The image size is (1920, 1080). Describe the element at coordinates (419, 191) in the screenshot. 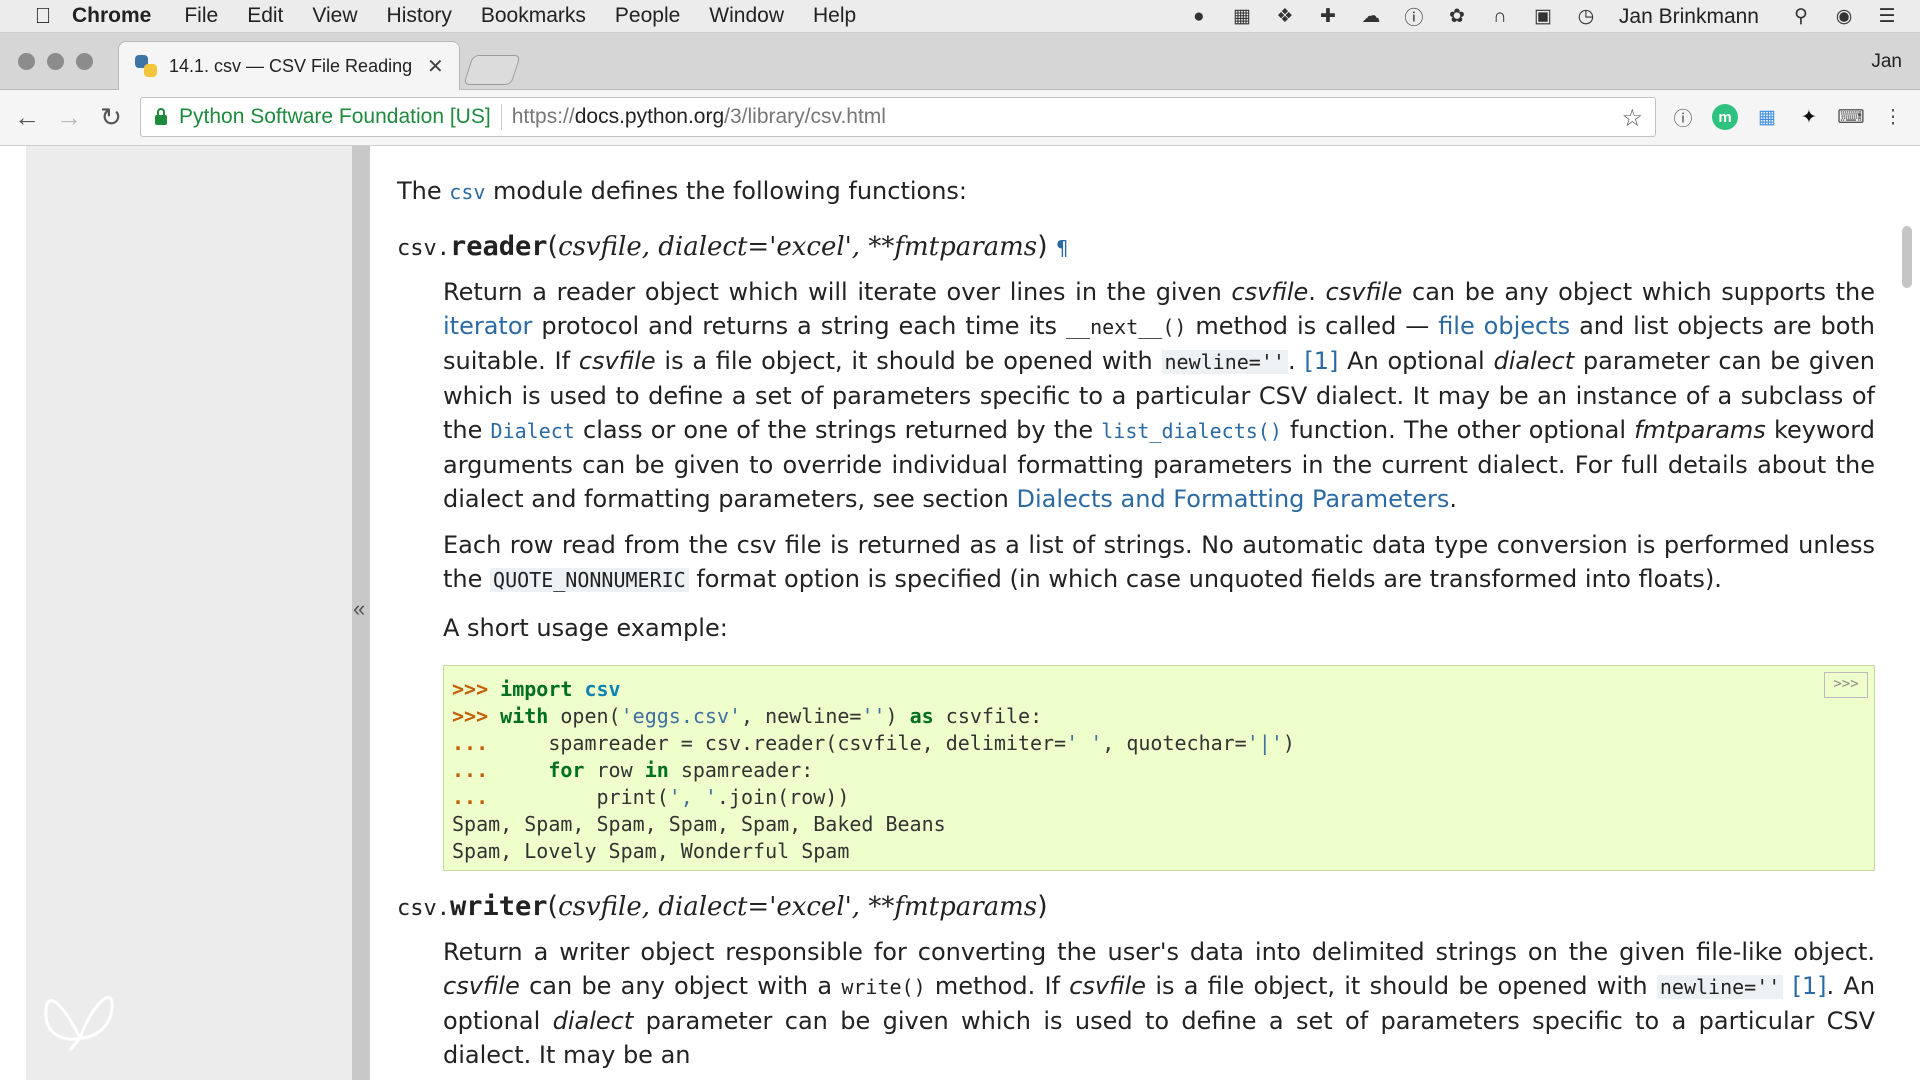

I see `intro-text: The` at that location.